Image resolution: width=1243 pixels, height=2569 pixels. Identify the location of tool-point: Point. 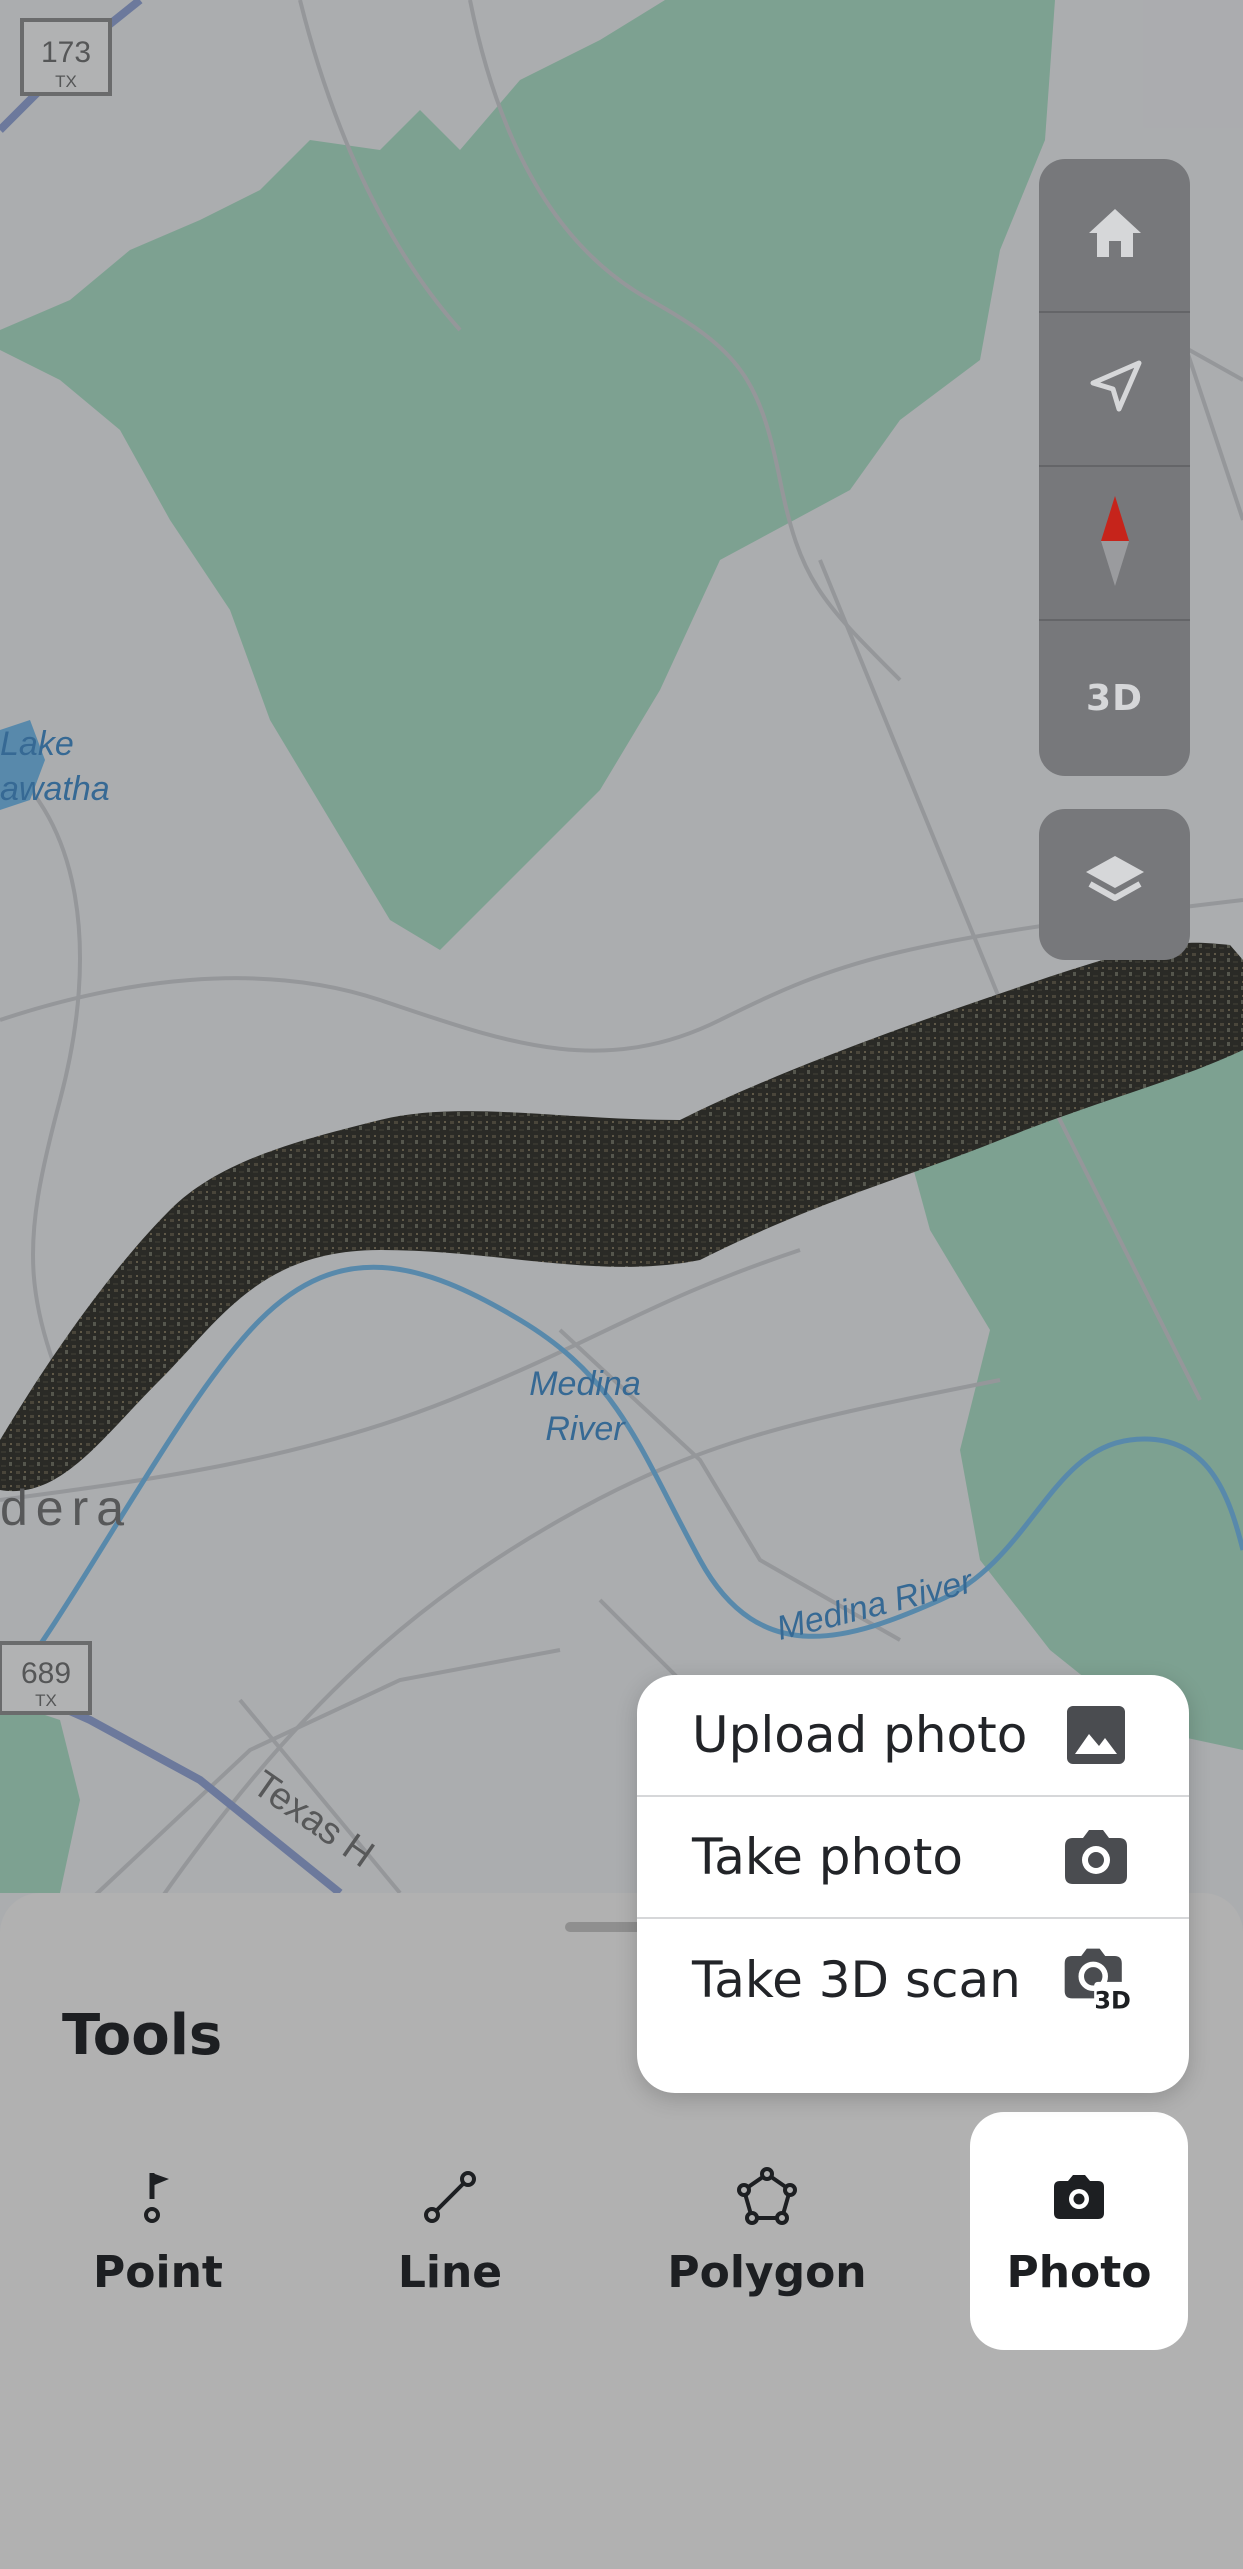
(158, 2231).